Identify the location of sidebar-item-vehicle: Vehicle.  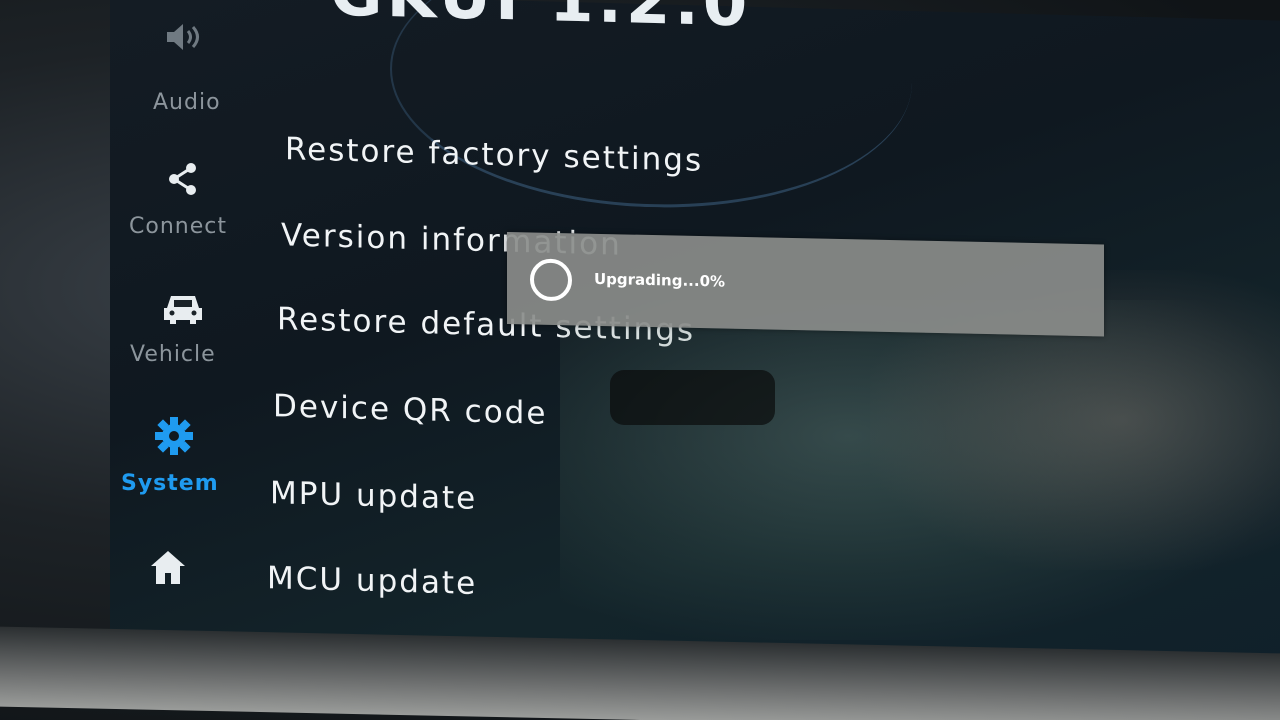
(182, 328).